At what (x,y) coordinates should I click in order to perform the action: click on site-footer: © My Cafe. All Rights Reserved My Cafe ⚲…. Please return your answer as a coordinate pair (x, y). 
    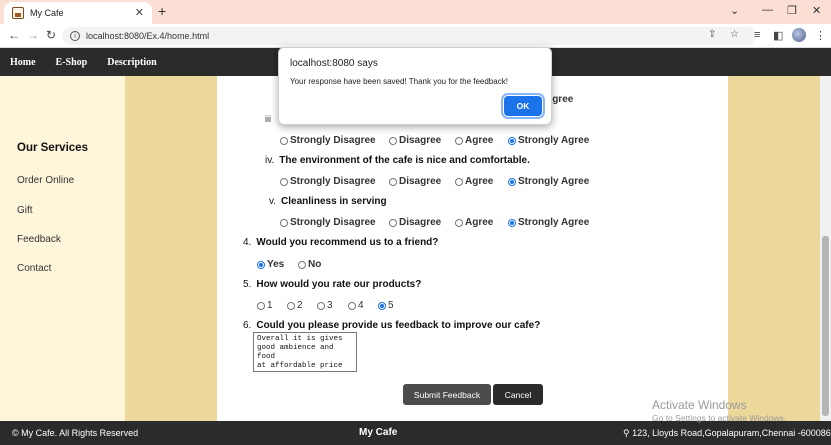
    Looking at the image, I should click on (415, 433).